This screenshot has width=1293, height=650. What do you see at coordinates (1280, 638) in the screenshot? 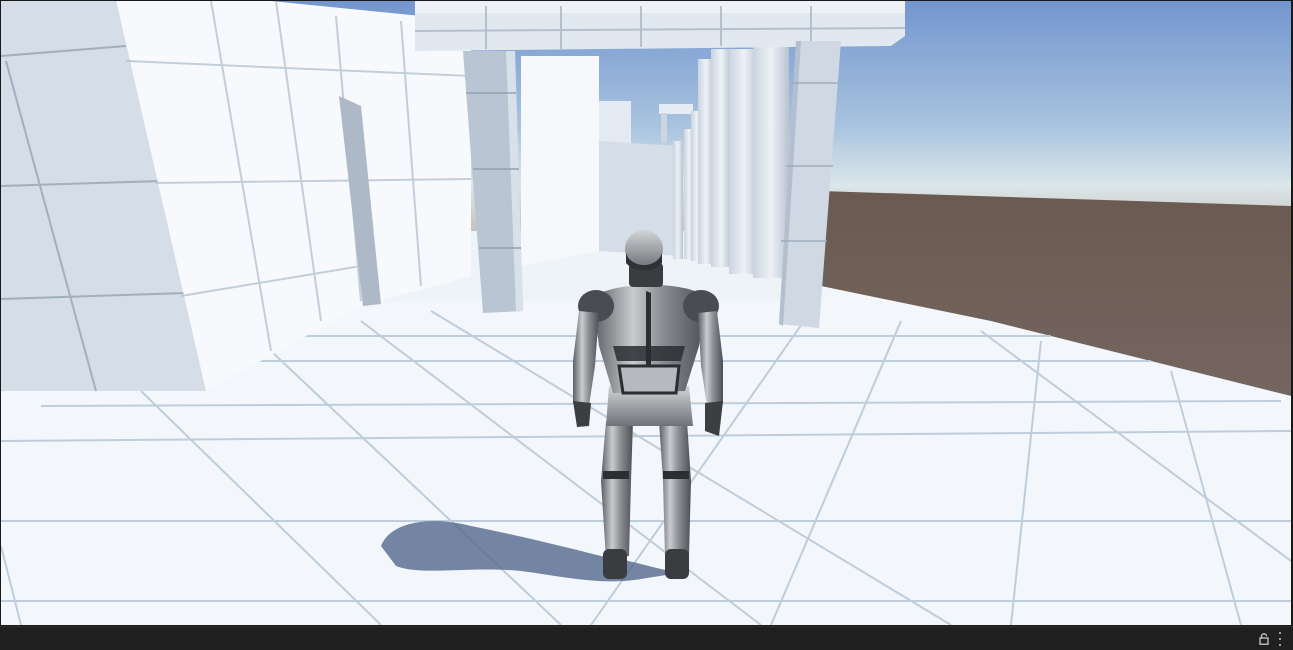
I see `kebab-menu-icon` at bounding box center [1280, 638].